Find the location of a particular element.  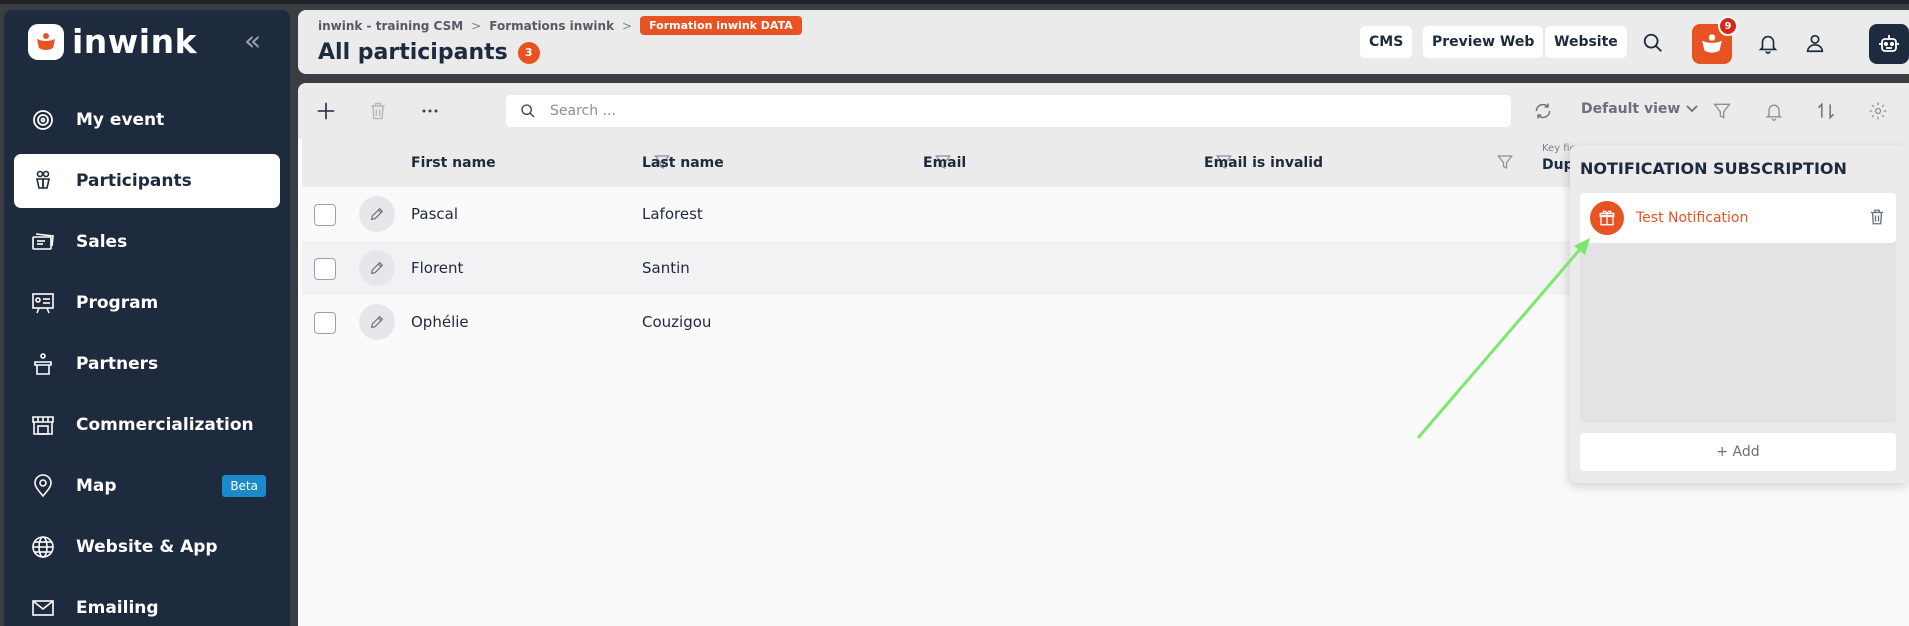

last-name-cell: Santin is located at coordinates (666, 268).